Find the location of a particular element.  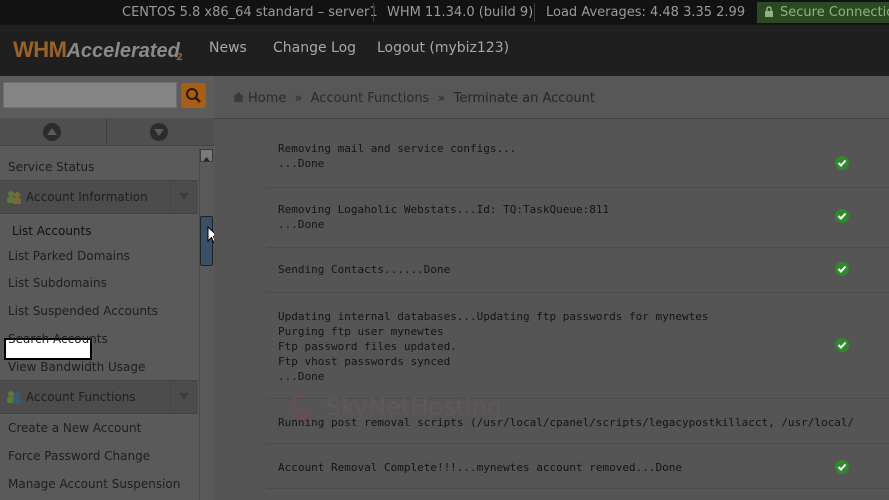

whm-version: WHM 11.34.0 (build 9) is located at coordinates (460, 12).